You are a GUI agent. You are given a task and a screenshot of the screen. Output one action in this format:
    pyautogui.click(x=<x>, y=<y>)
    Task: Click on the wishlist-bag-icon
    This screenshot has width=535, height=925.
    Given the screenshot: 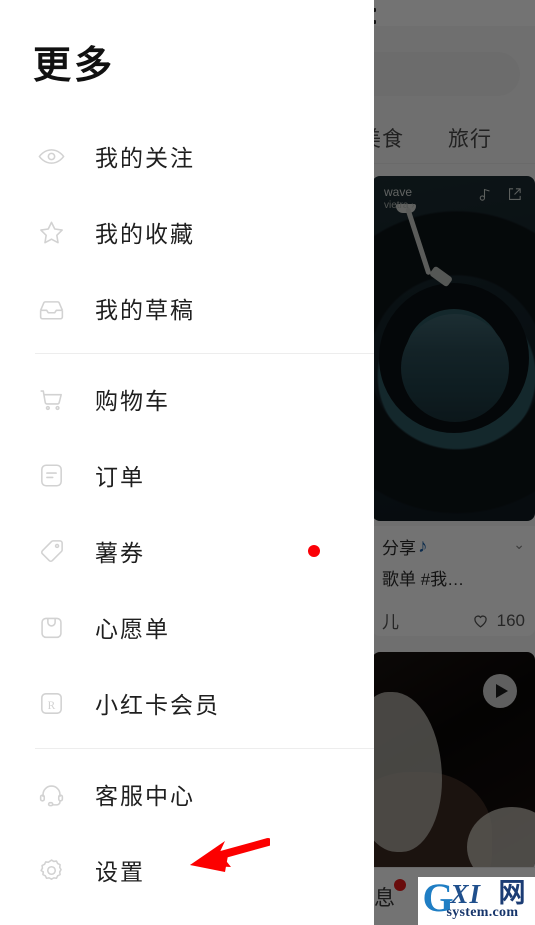 What is the action you would take?
    pyautogui.click(x=51, y=627)
    